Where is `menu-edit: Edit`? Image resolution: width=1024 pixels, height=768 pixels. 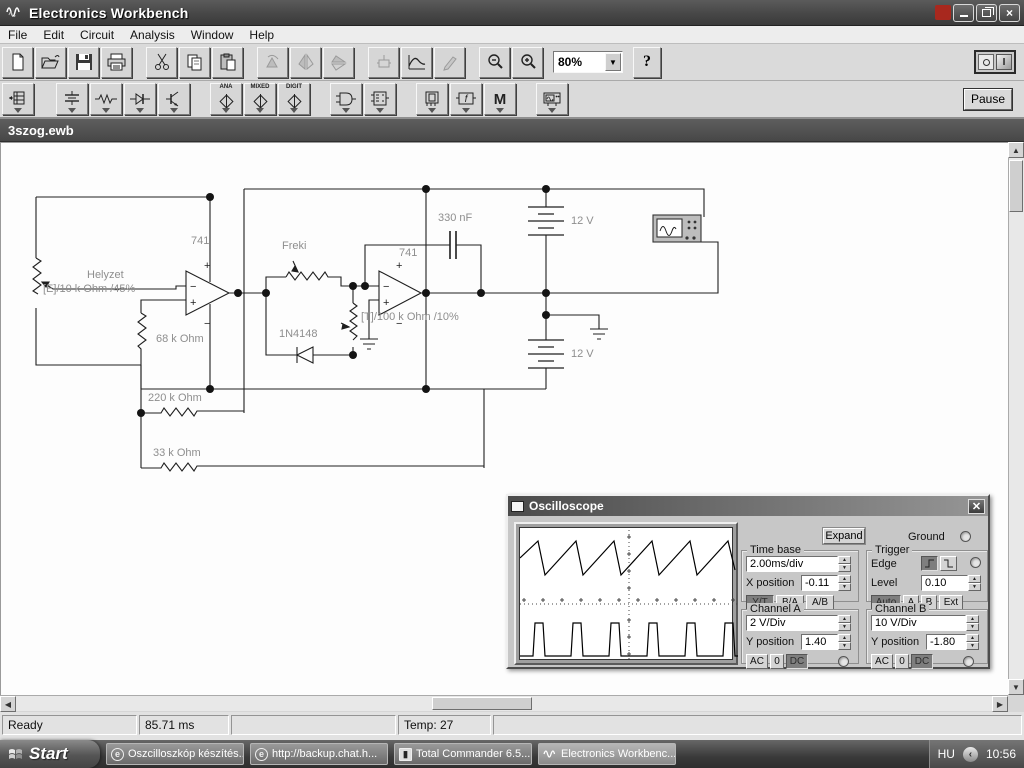 menu-edit: Edit is located at coordinates (53, 35).